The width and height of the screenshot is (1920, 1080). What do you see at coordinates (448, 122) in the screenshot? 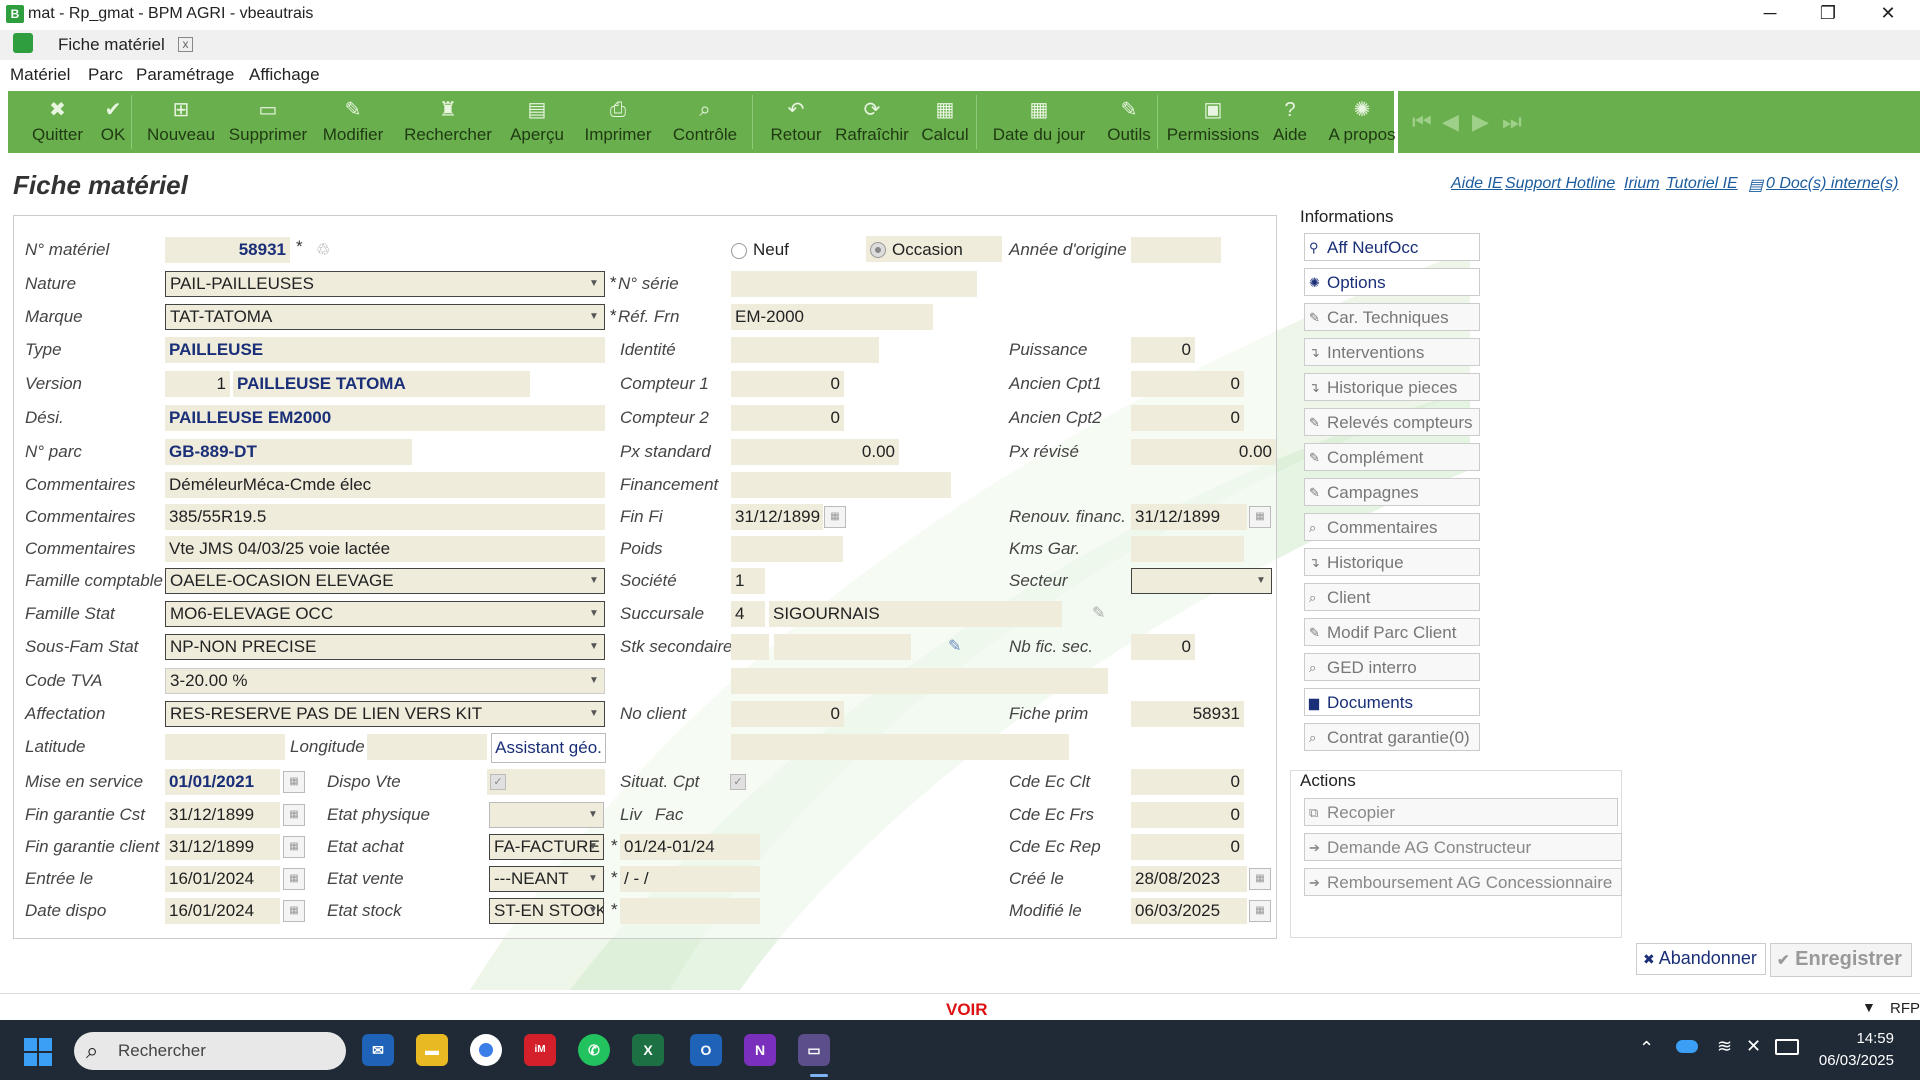
I see `toolbar-rechercher-button: ♜ Rechercher` at bounding box center [448, 122].